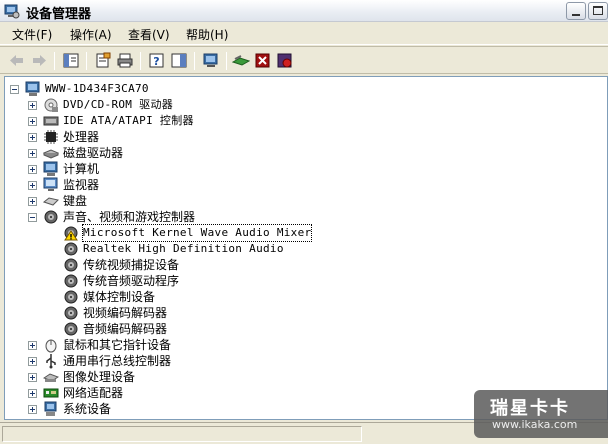  What do you see at coordinates (99, 377) in the screenshot?
I see `tree-category-label: 图像处理设备` at bounding box center [99, 377].